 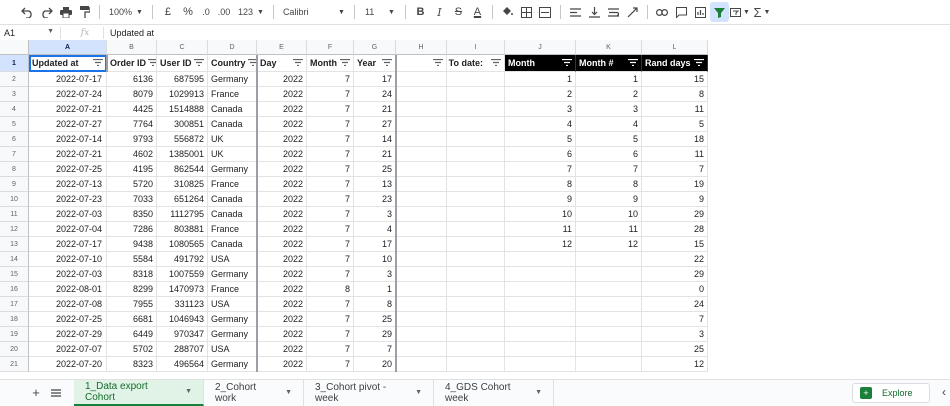 I want to click on row-header: 18, so click(x=14, y=319).